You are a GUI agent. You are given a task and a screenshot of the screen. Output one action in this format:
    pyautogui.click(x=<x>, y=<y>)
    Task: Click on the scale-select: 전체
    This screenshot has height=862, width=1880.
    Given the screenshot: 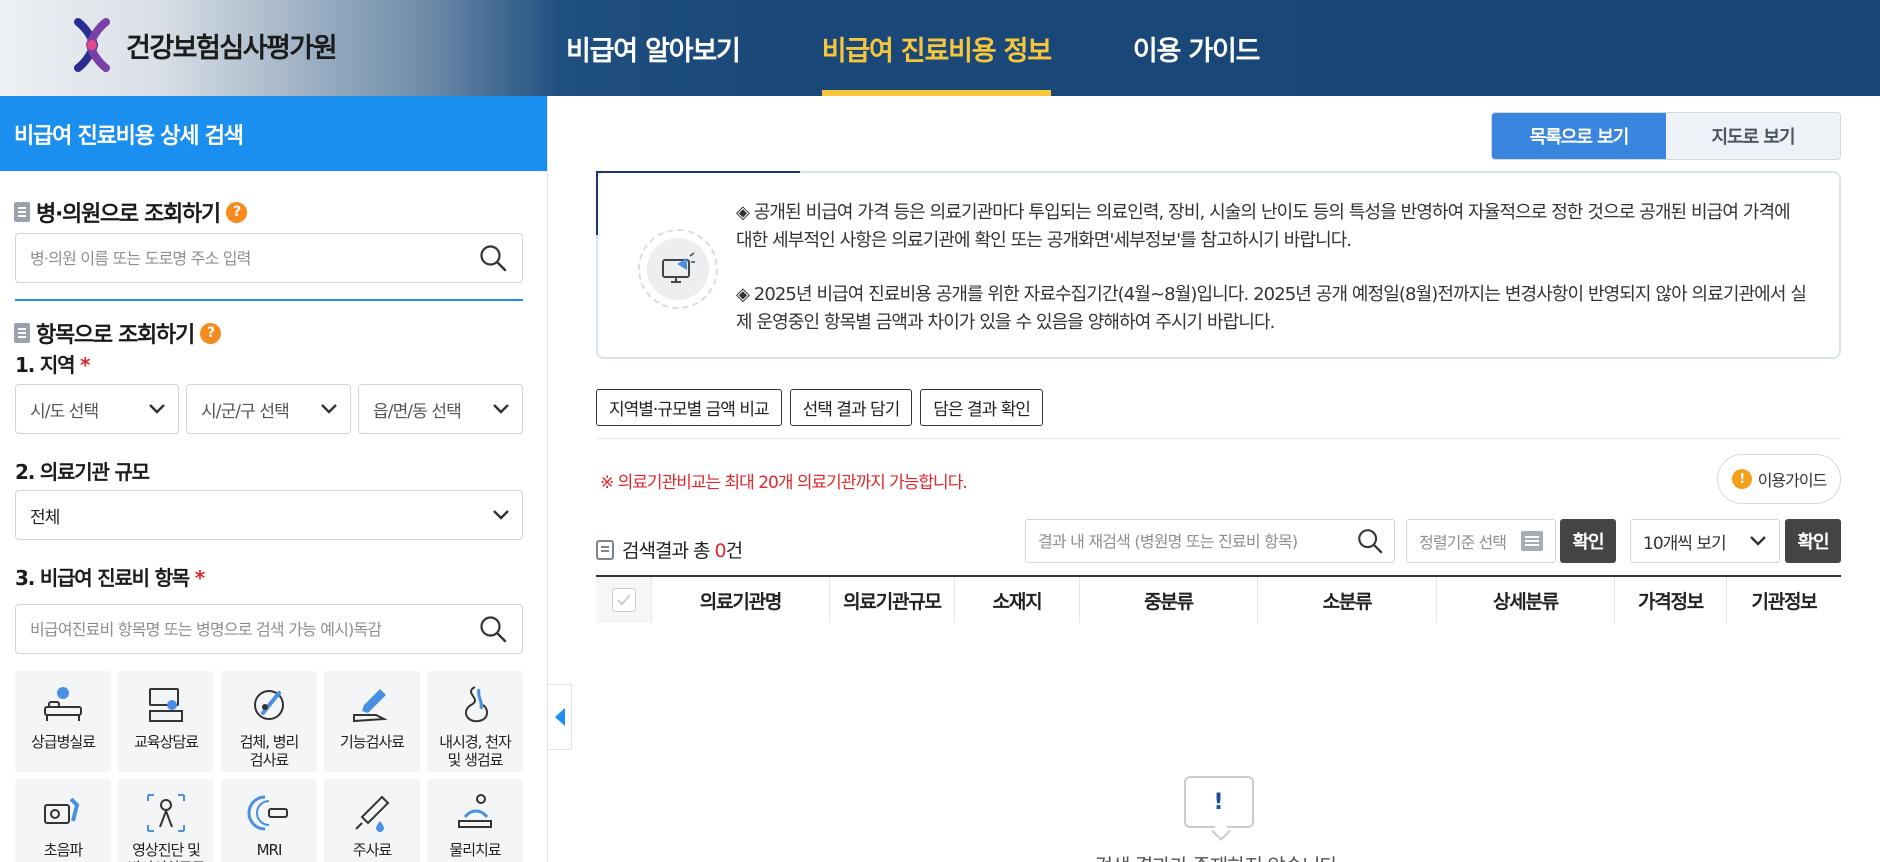 What is the action you would take?
    pyautogui.click(x=269, y=515)
    